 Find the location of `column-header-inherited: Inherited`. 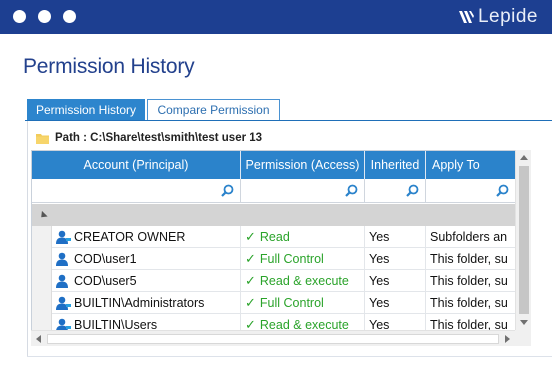

column-header-inherited: Inherited is located at coordinates (395, 165).